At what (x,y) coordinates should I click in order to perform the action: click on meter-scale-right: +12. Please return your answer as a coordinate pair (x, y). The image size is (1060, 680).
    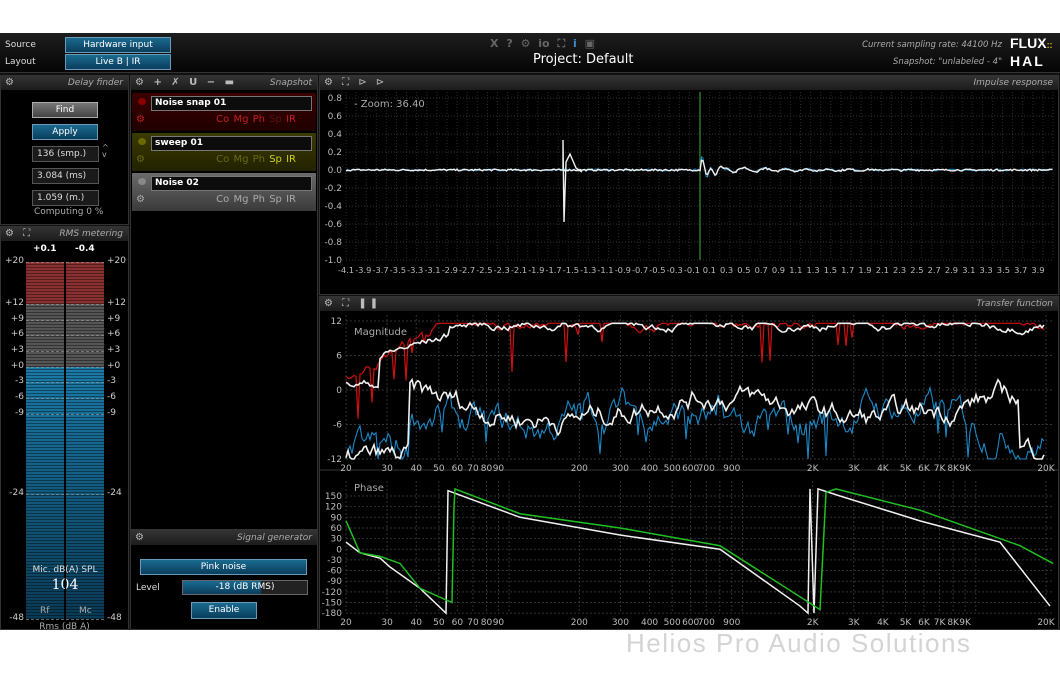
    Looking at the image, I should click on (116, 303).